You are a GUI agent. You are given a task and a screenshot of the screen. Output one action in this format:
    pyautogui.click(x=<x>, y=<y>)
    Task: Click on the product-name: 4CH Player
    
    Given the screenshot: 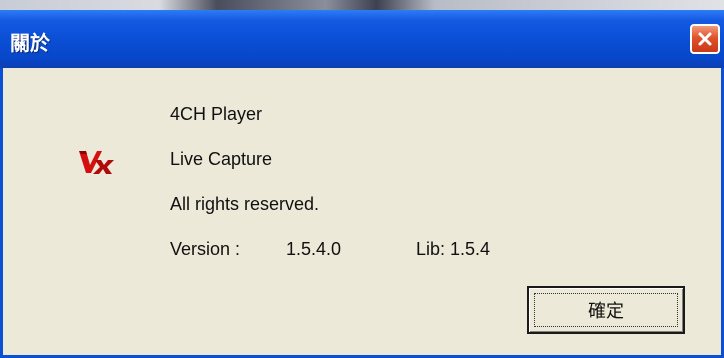 What is the action you would take?
    pyautogui.click(x=216, y=114)
    